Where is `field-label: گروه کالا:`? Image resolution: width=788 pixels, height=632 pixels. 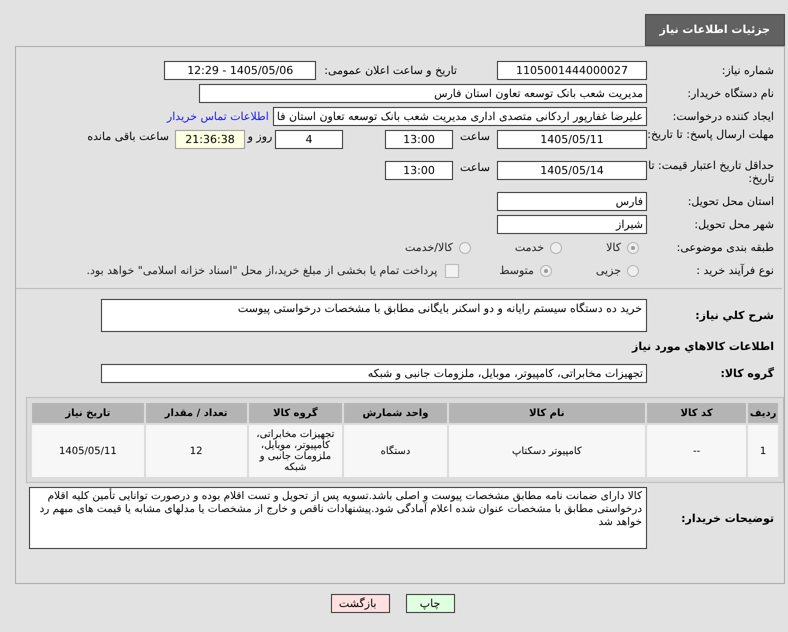
field-label: گروه کالا: is located at coordinates (747, 373).